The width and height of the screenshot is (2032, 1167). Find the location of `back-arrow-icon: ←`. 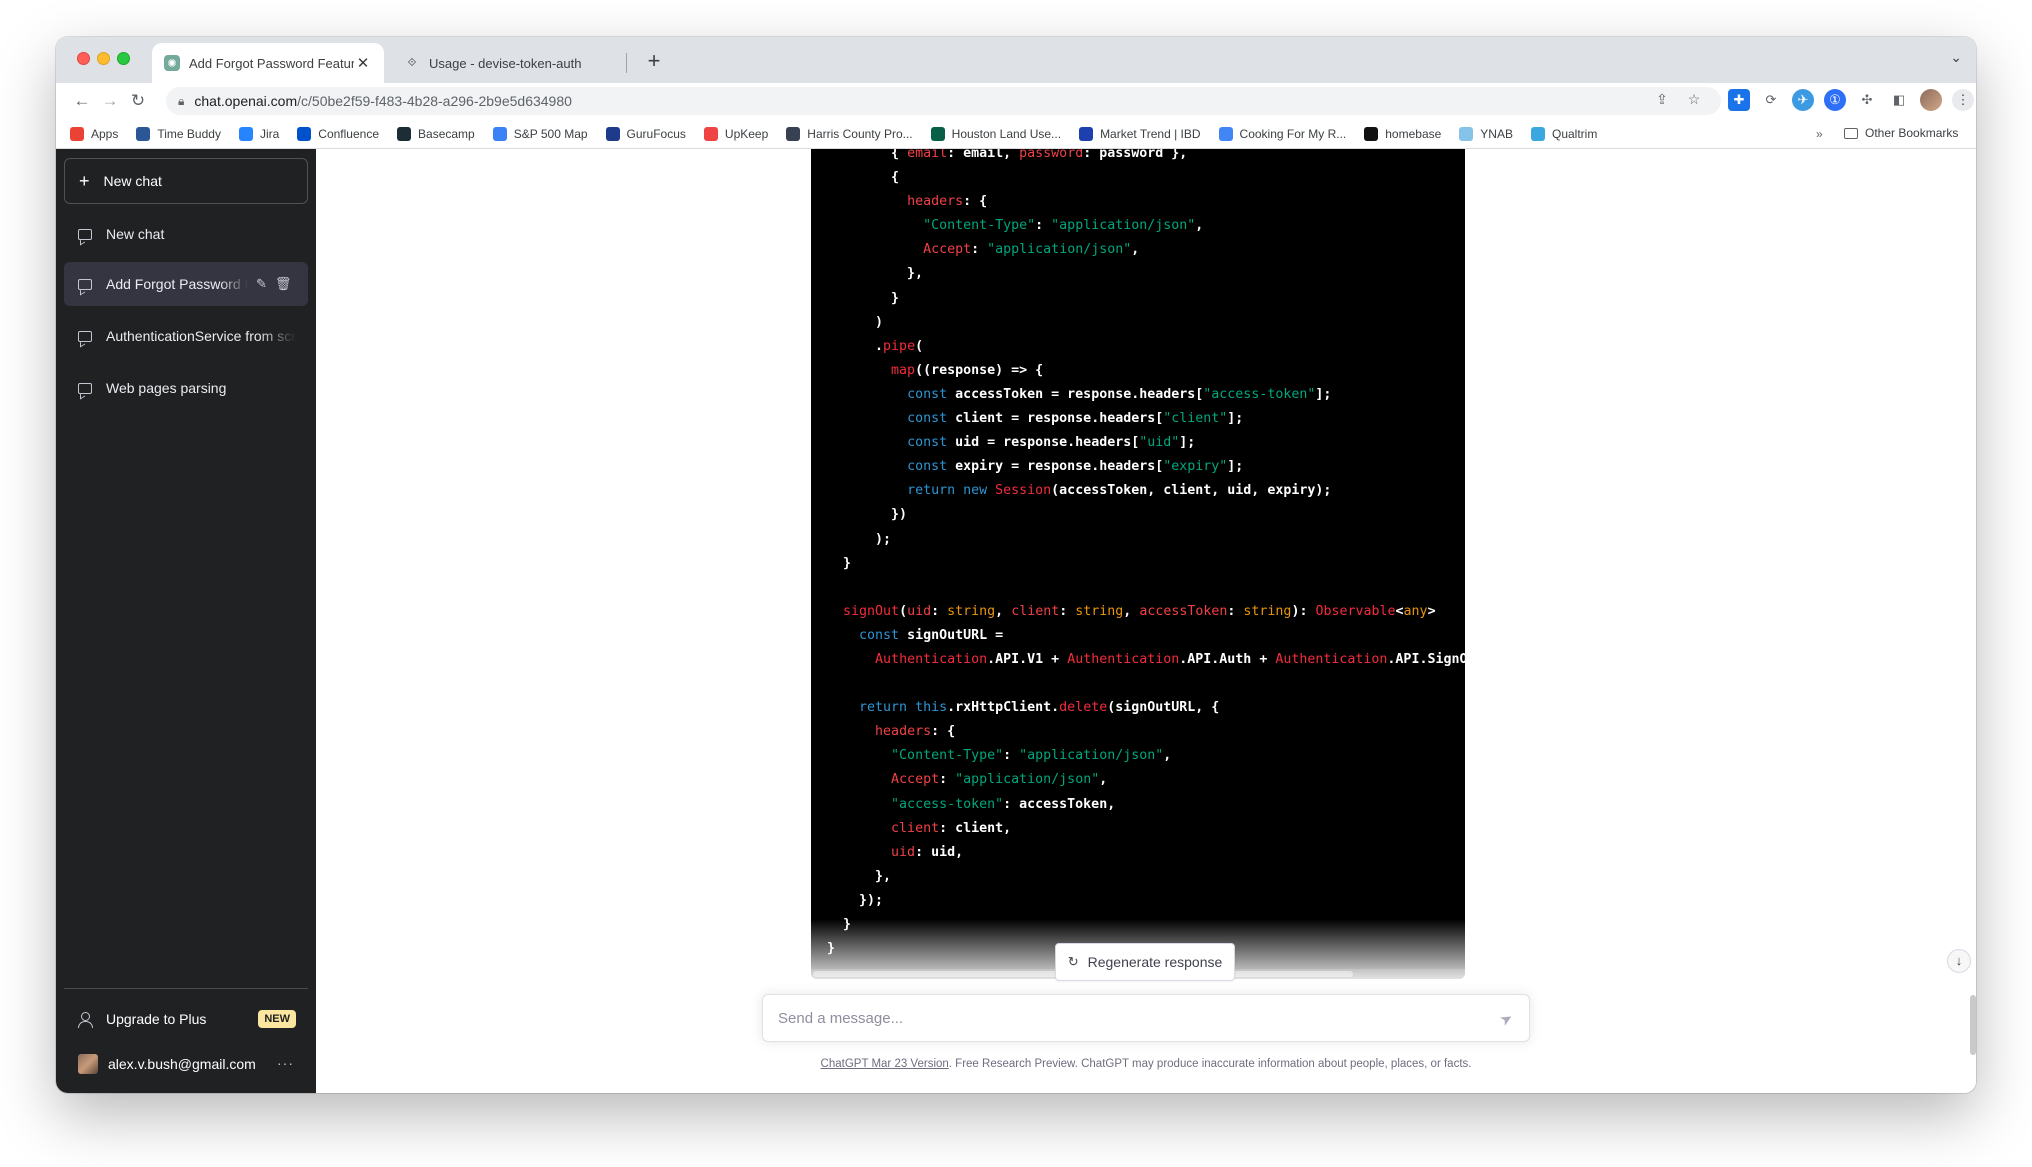

back-arrow-icon: ← is located at coordinates (82, 101).